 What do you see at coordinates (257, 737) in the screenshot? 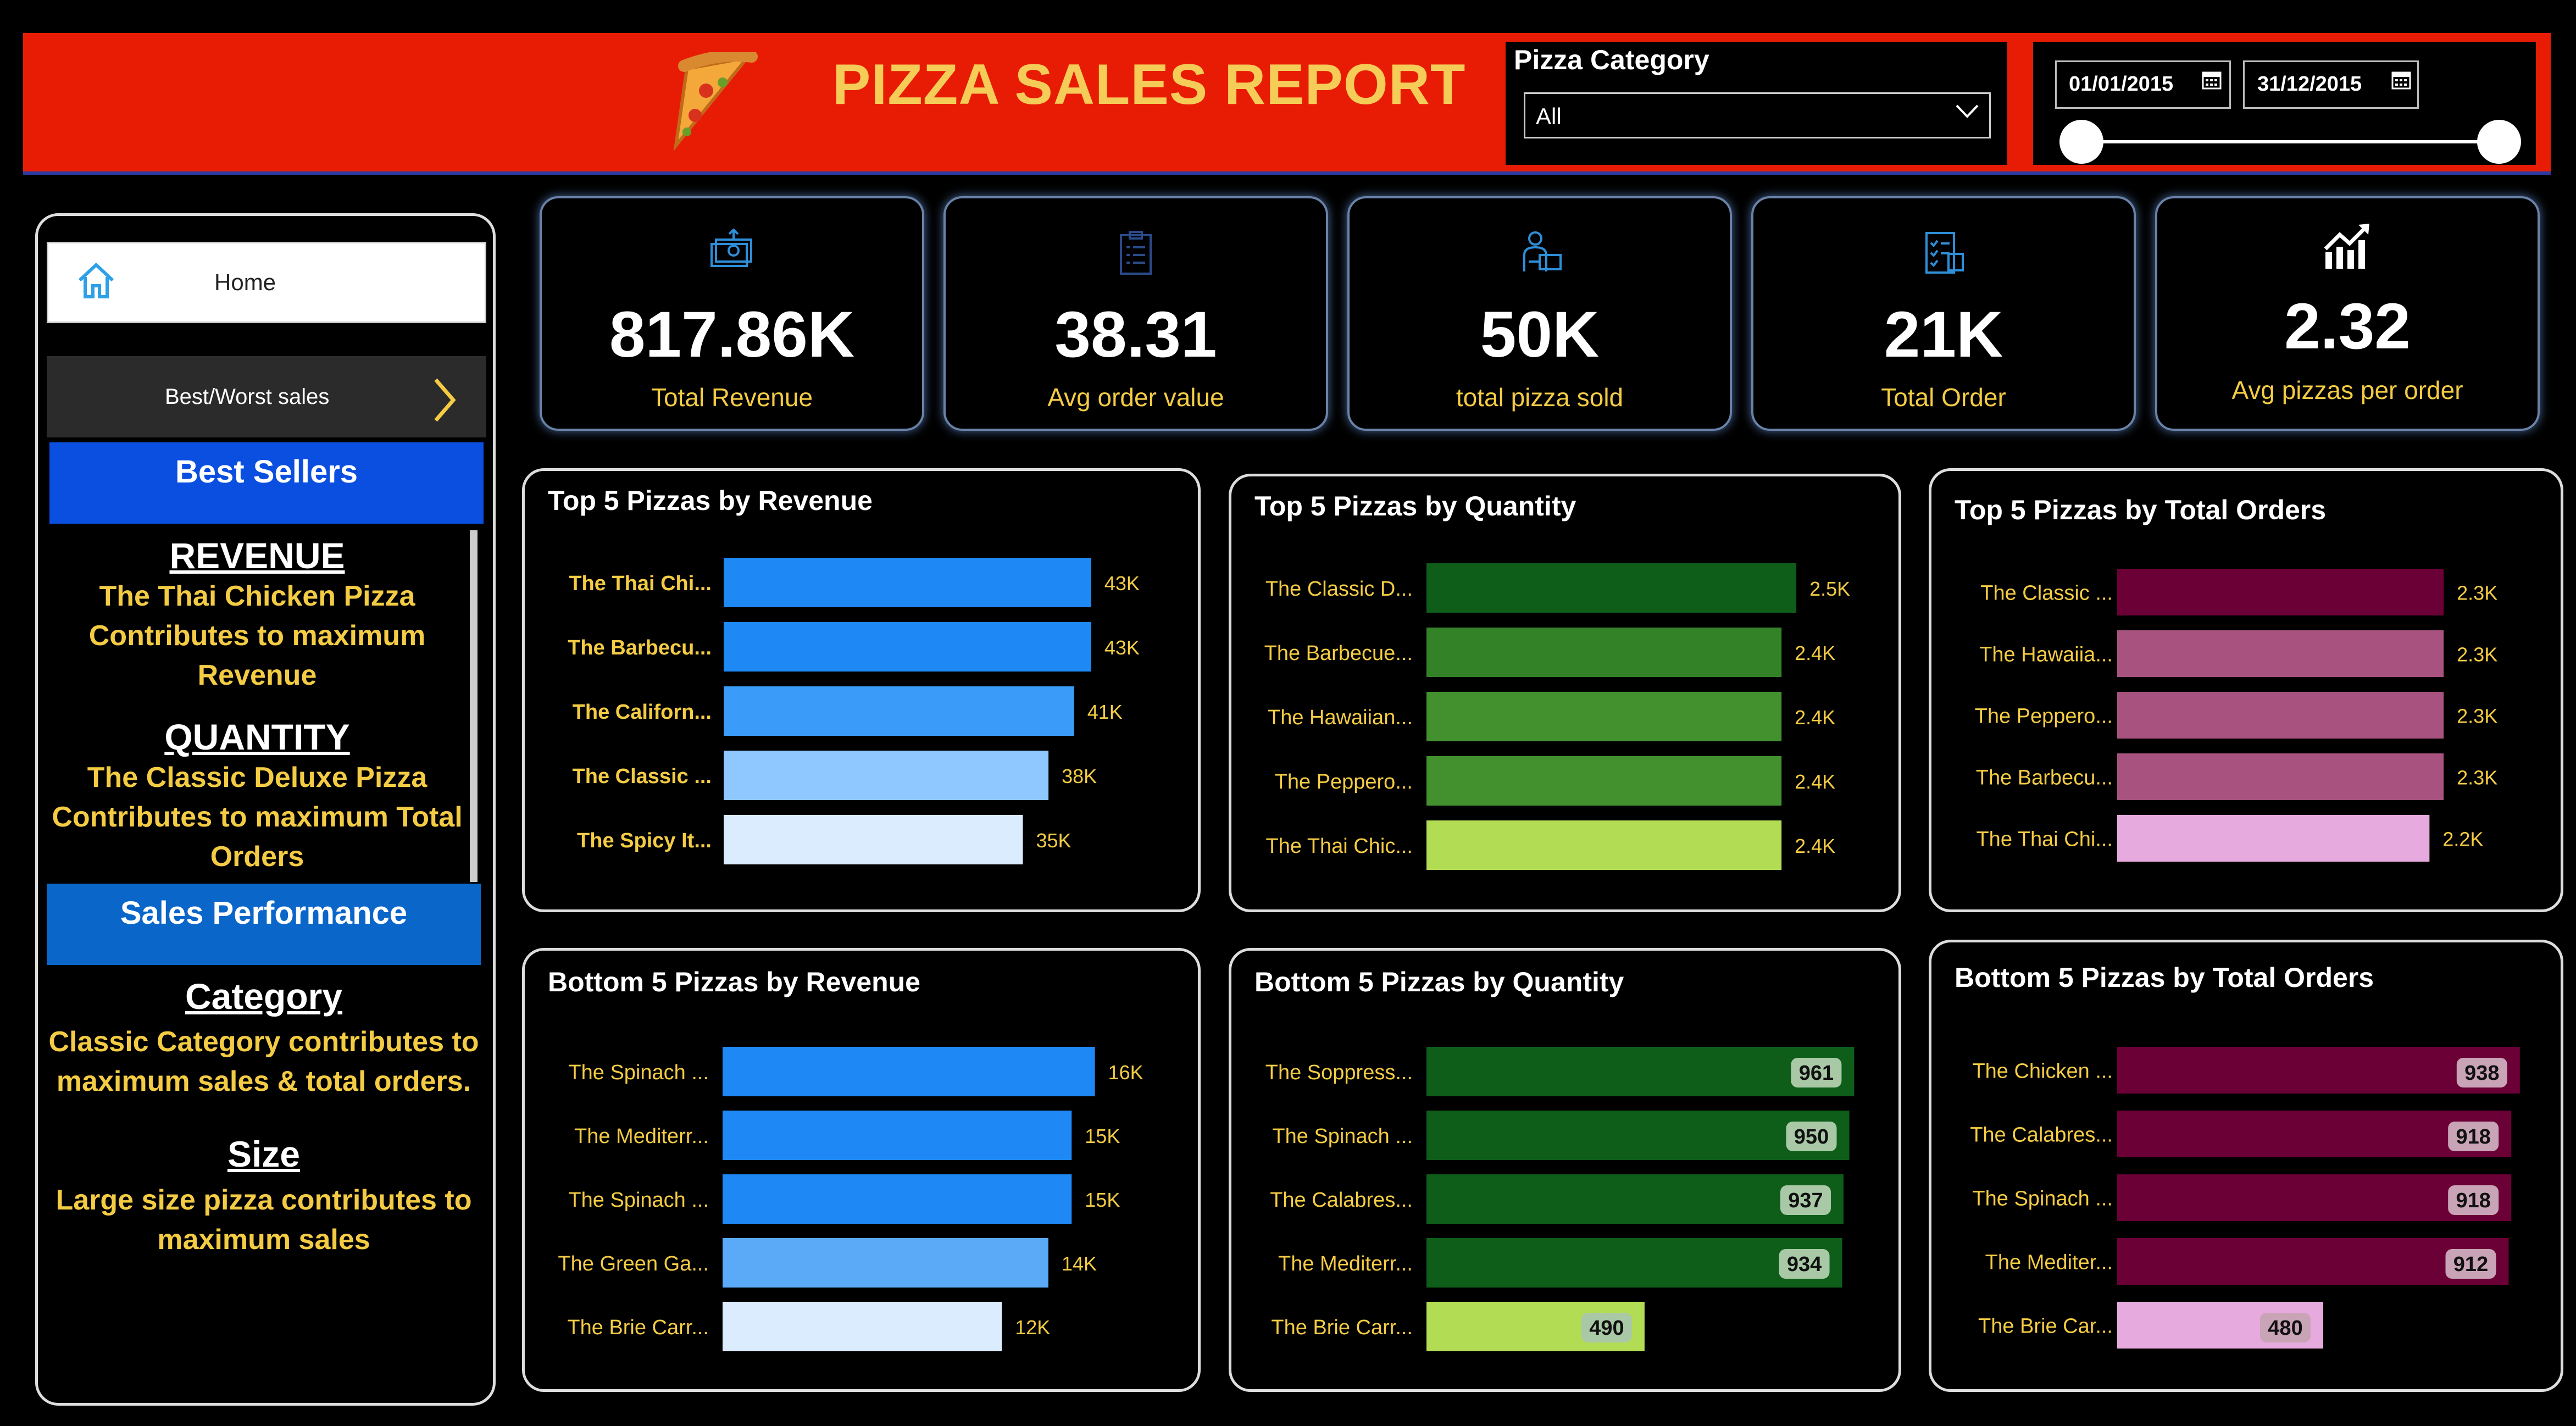
I see `quantity-heading: QUANTITY` at bounding box center [257, 737].